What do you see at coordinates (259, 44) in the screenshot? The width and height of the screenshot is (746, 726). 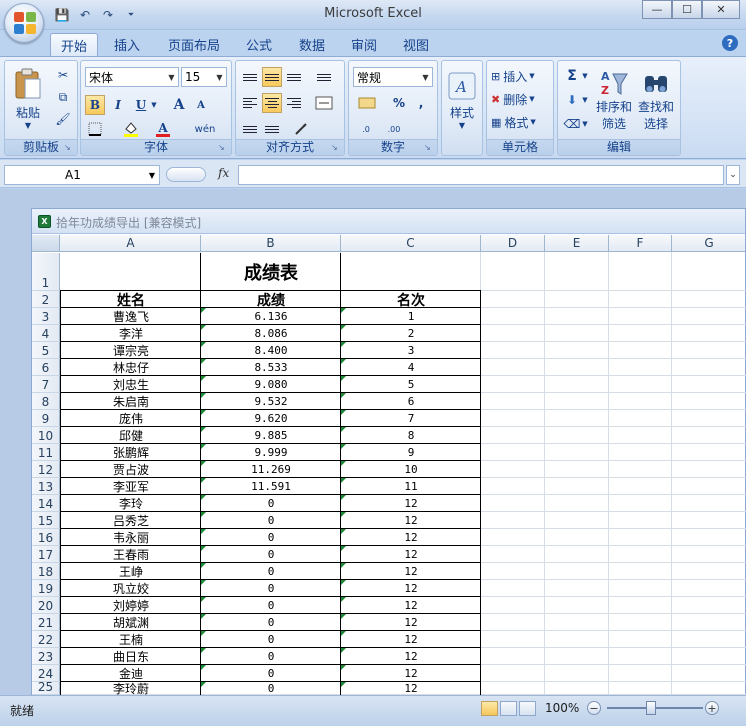 I see `tab-formulas: 公式` at bounding box center [259, 44].